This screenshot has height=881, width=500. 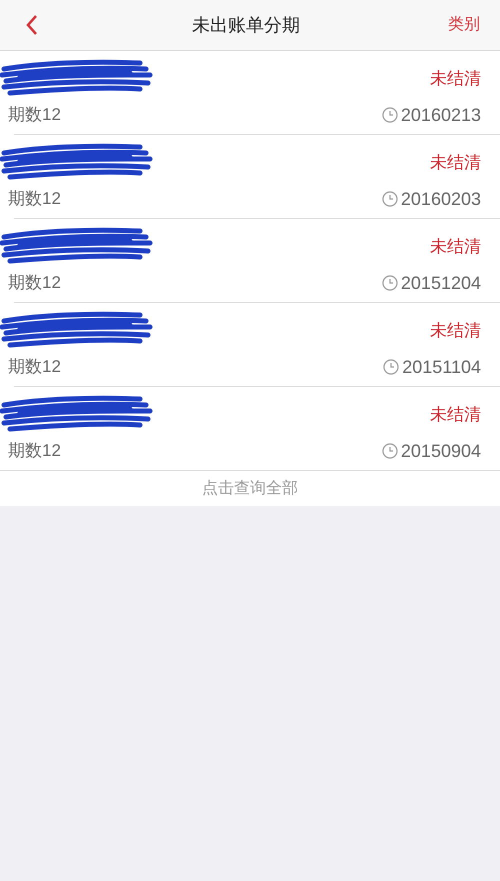 What do you see at coordinates (32, 25) in the screenshot?
I see `back-icon` at bounding box center [32, 25].